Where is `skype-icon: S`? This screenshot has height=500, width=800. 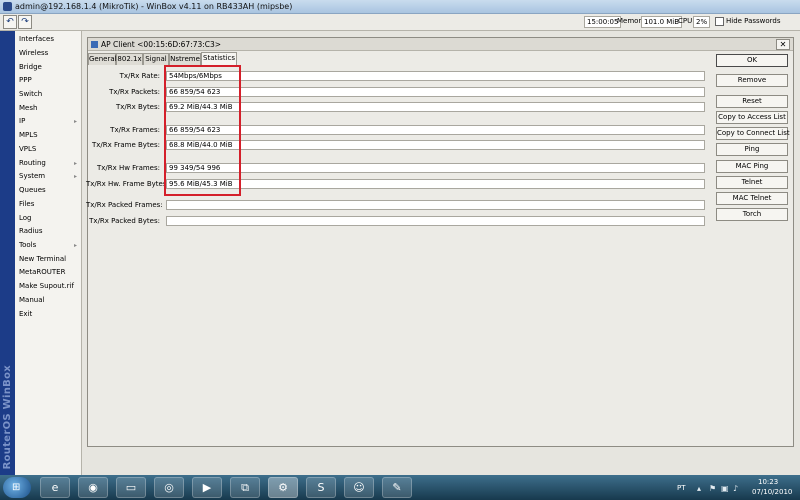 skype-icon: S is located at coordinates (321, 487).